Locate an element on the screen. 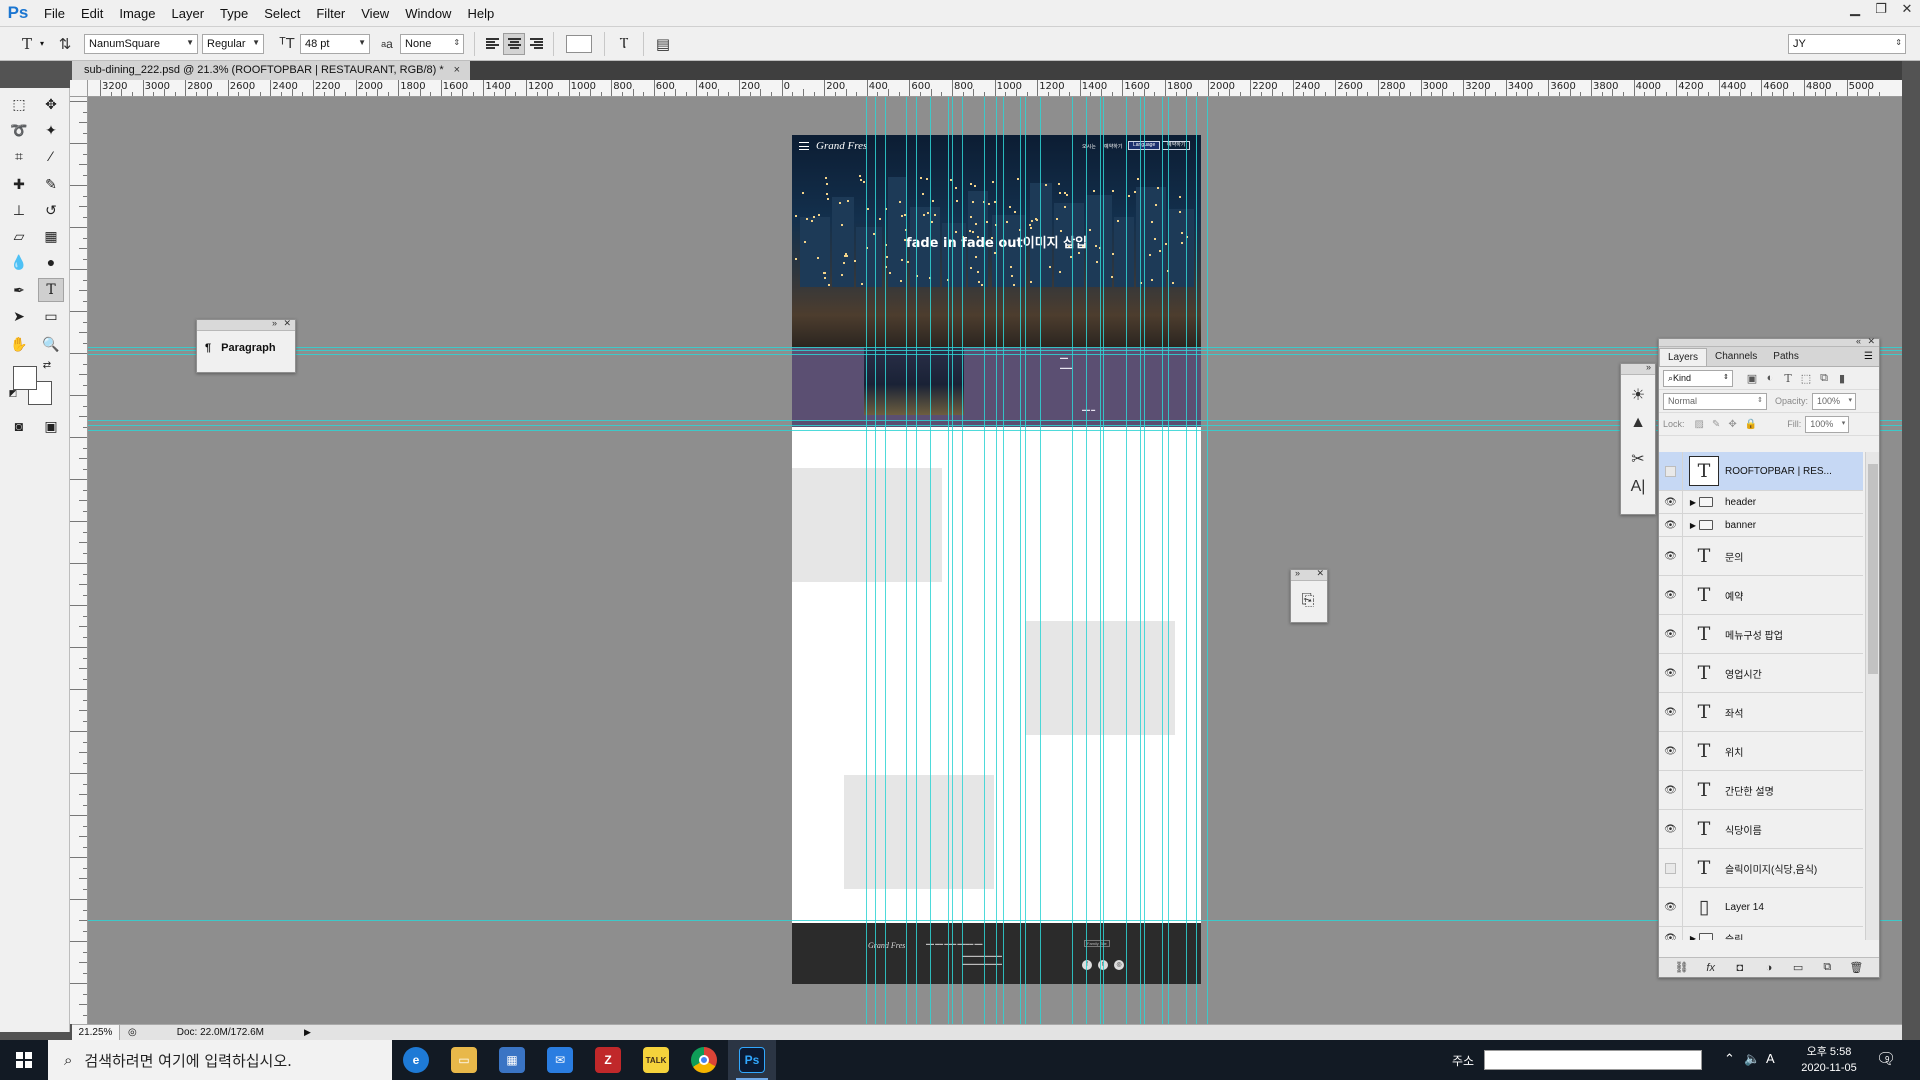 The width and height of the screenshot is (1920, 1080). history-brush-tool-icon: ↺ is located at coordinates (51, 210).